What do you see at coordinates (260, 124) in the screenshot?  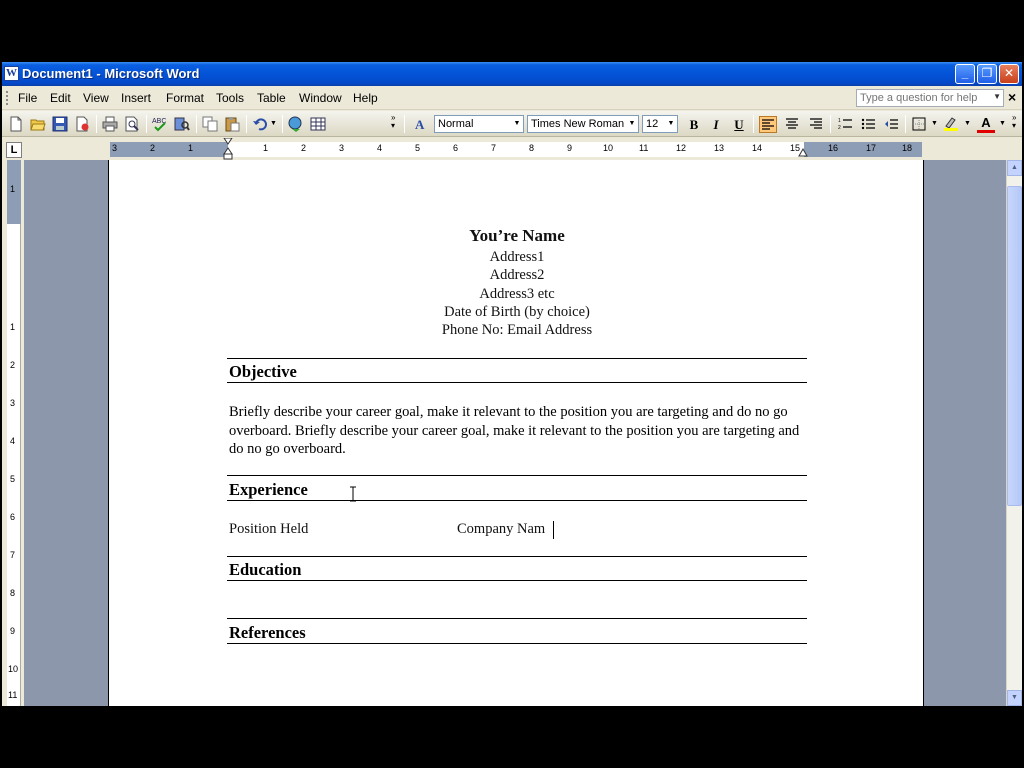 I see `undo-icon` at bounding box center [260, 124].